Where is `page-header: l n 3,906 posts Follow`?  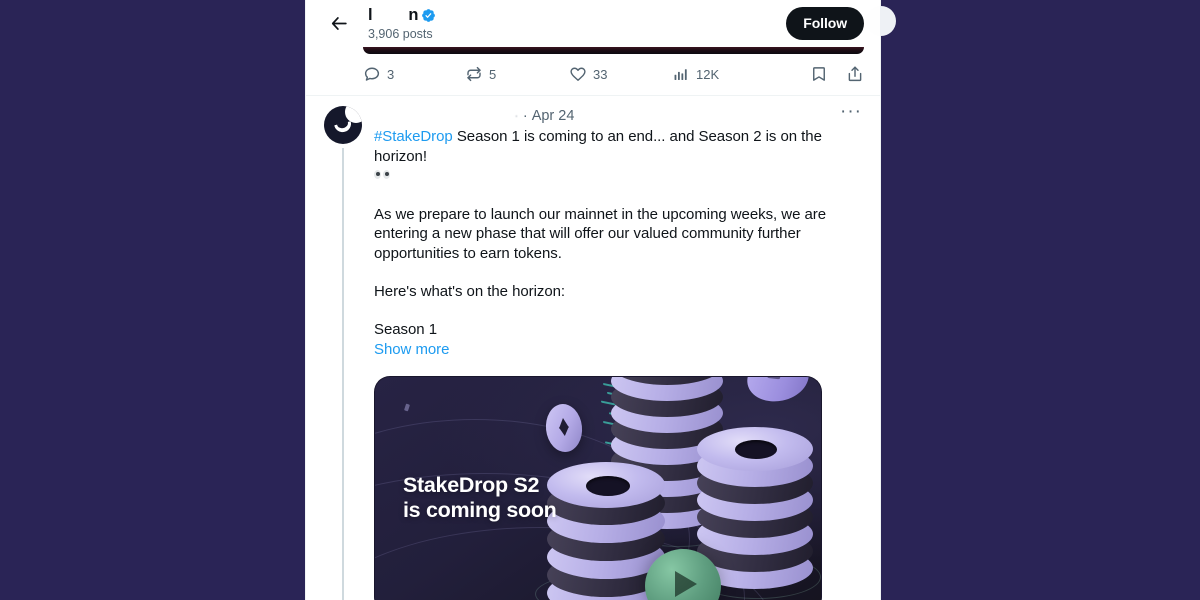
page-header: l n 3,906 posts Follow is located at coordinates (593, 23).